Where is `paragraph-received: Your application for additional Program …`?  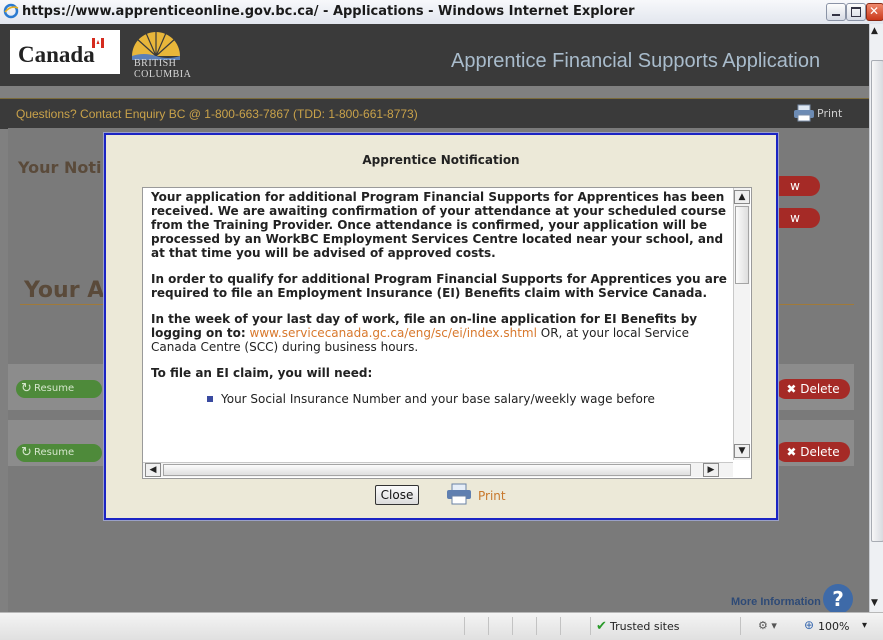 paragraph-received: Your application for additional Program … is located at coordinates (439, 225).